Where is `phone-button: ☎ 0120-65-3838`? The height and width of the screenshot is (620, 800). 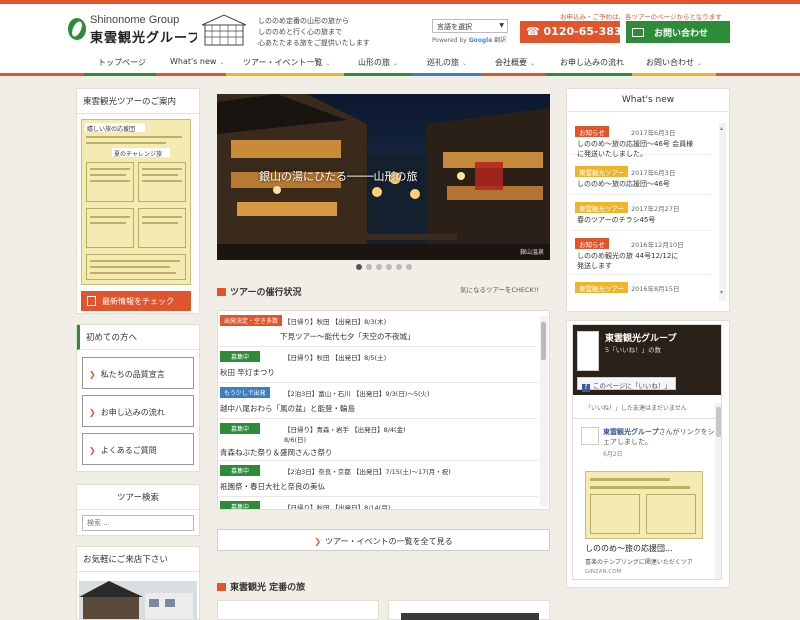 phone-button: ☎ 0120-65-3838 is located at coordinates (574, 32).